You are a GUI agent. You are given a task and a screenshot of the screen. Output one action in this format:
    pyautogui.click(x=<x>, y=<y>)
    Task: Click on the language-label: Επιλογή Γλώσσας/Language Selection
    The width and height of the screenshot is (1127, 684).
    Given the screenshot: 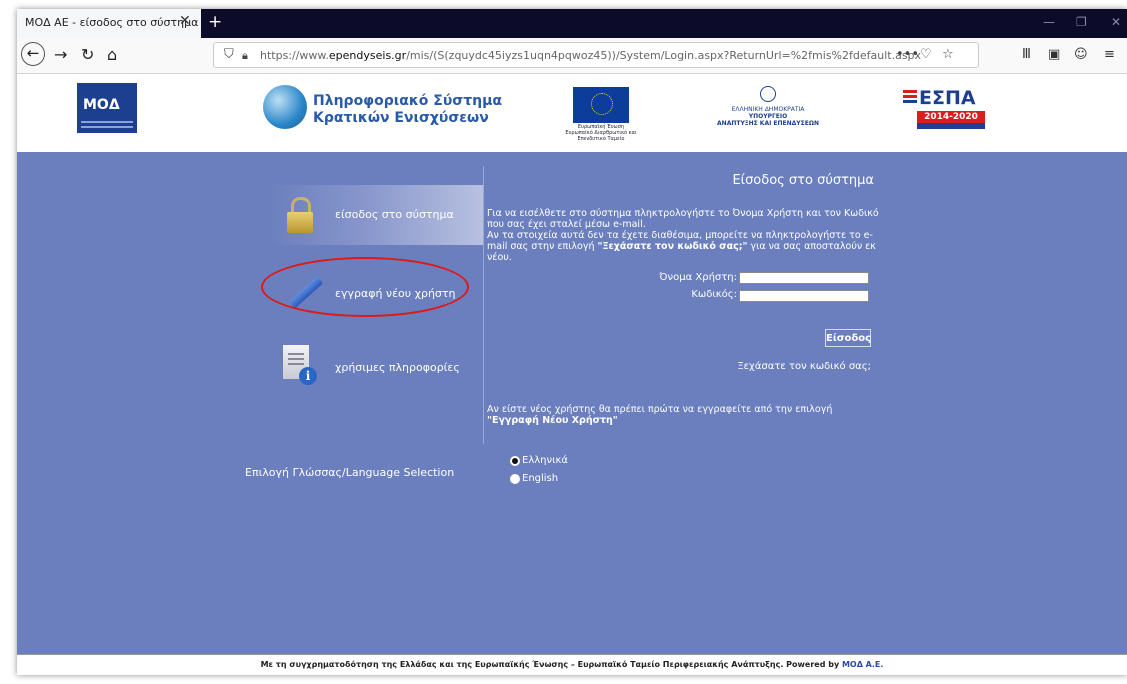 What is the action you would take?
    pyautogui.click(x=350, y=472)
    